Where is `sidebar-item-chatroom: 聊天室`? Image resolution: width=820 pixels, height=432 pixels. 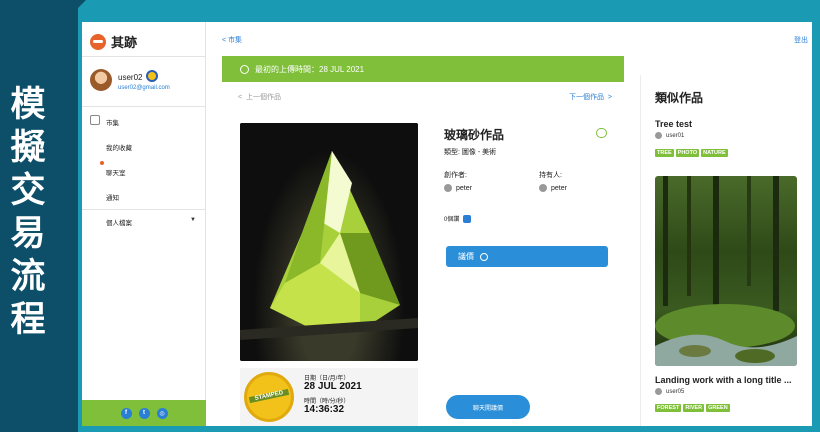 sidebar-item-chatroom: 聊天室 is located at coordinates (116, 172).